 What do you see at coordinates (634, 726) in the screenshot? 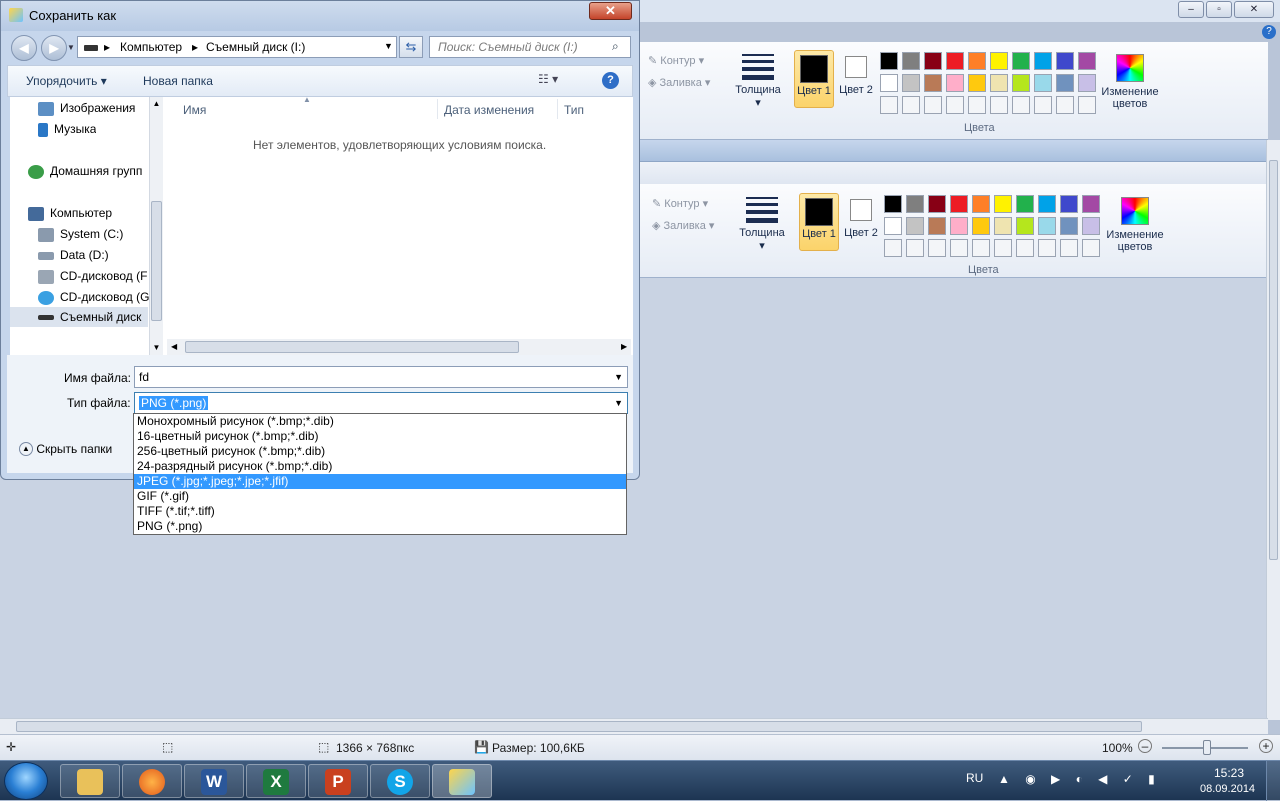
I see `horizontal-scrollbar` at bounding box center [634, 726].